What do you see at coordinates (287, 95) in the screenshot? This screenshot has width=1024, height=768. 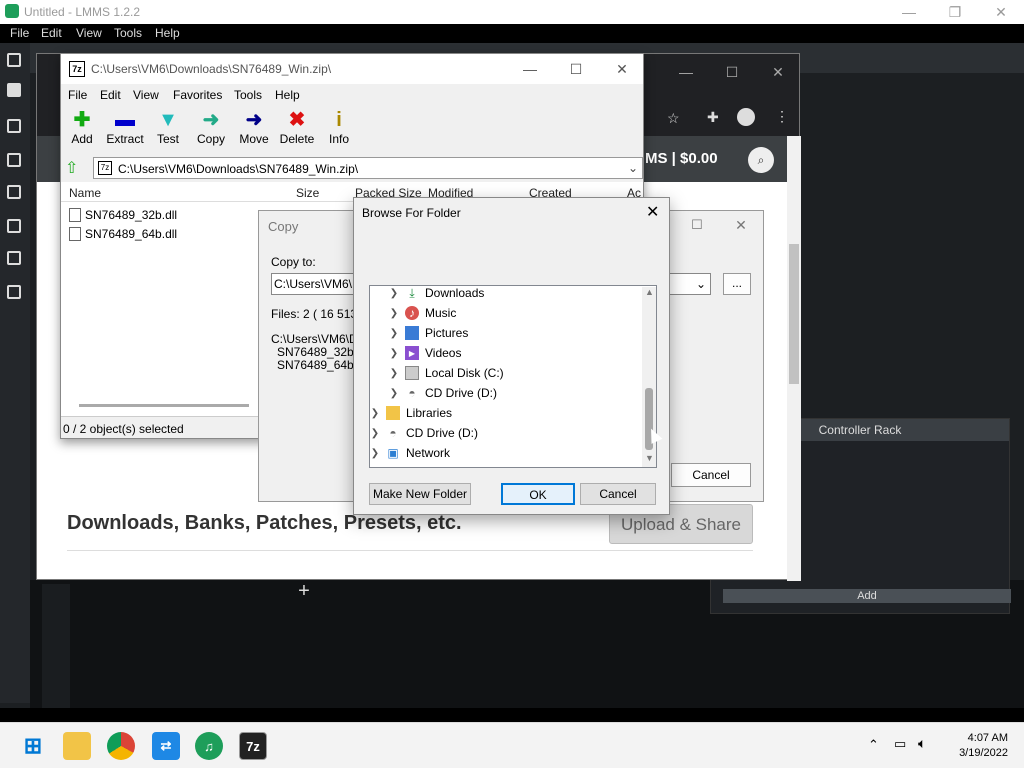 I see `7zip-menu-help: Help` at bounding box center [287, 95].